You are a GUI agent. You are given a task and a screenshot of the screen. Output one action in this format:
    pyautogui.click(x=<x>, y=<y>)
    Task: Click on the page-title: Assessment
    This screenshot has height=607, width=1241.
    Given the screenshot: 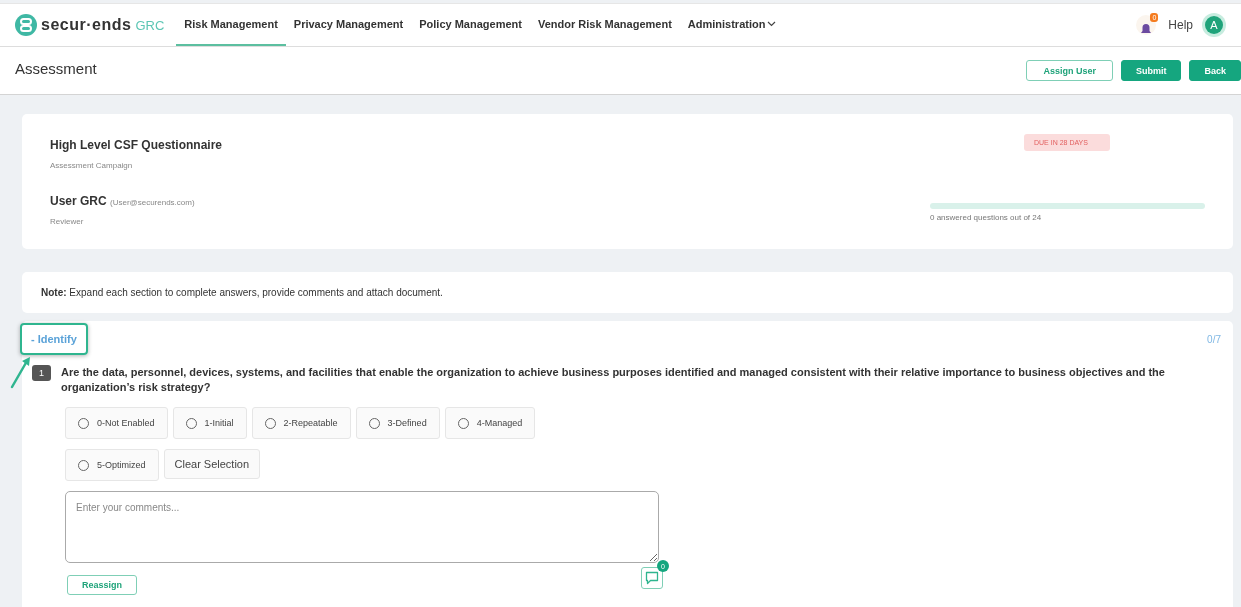 What is the action you would take?
    pyautogui.click(x=56, y=68)
    